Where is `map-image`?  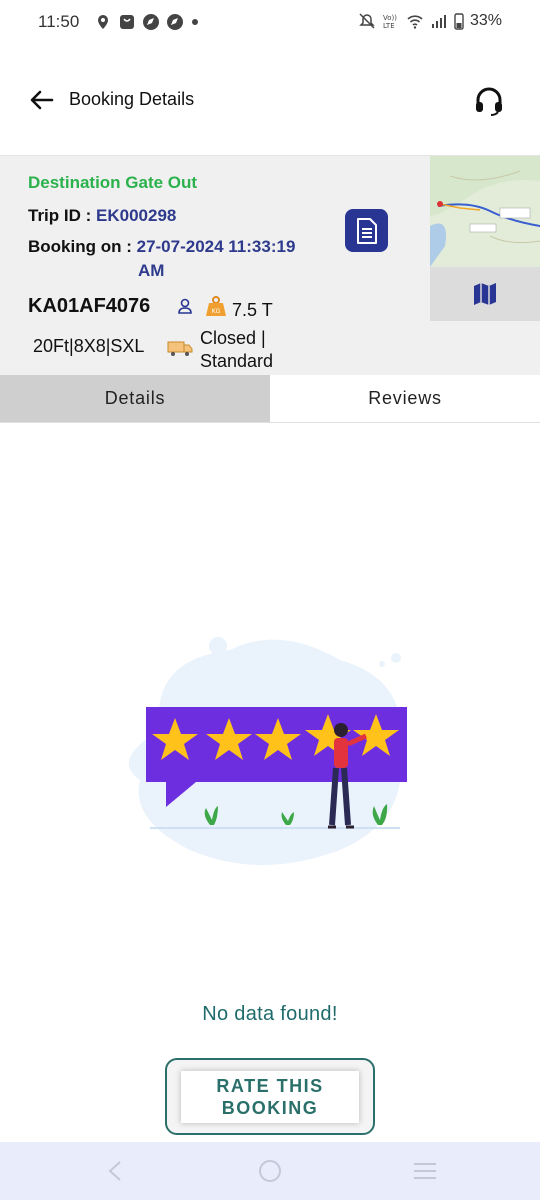
map-image is located at coordinates (485, 211).